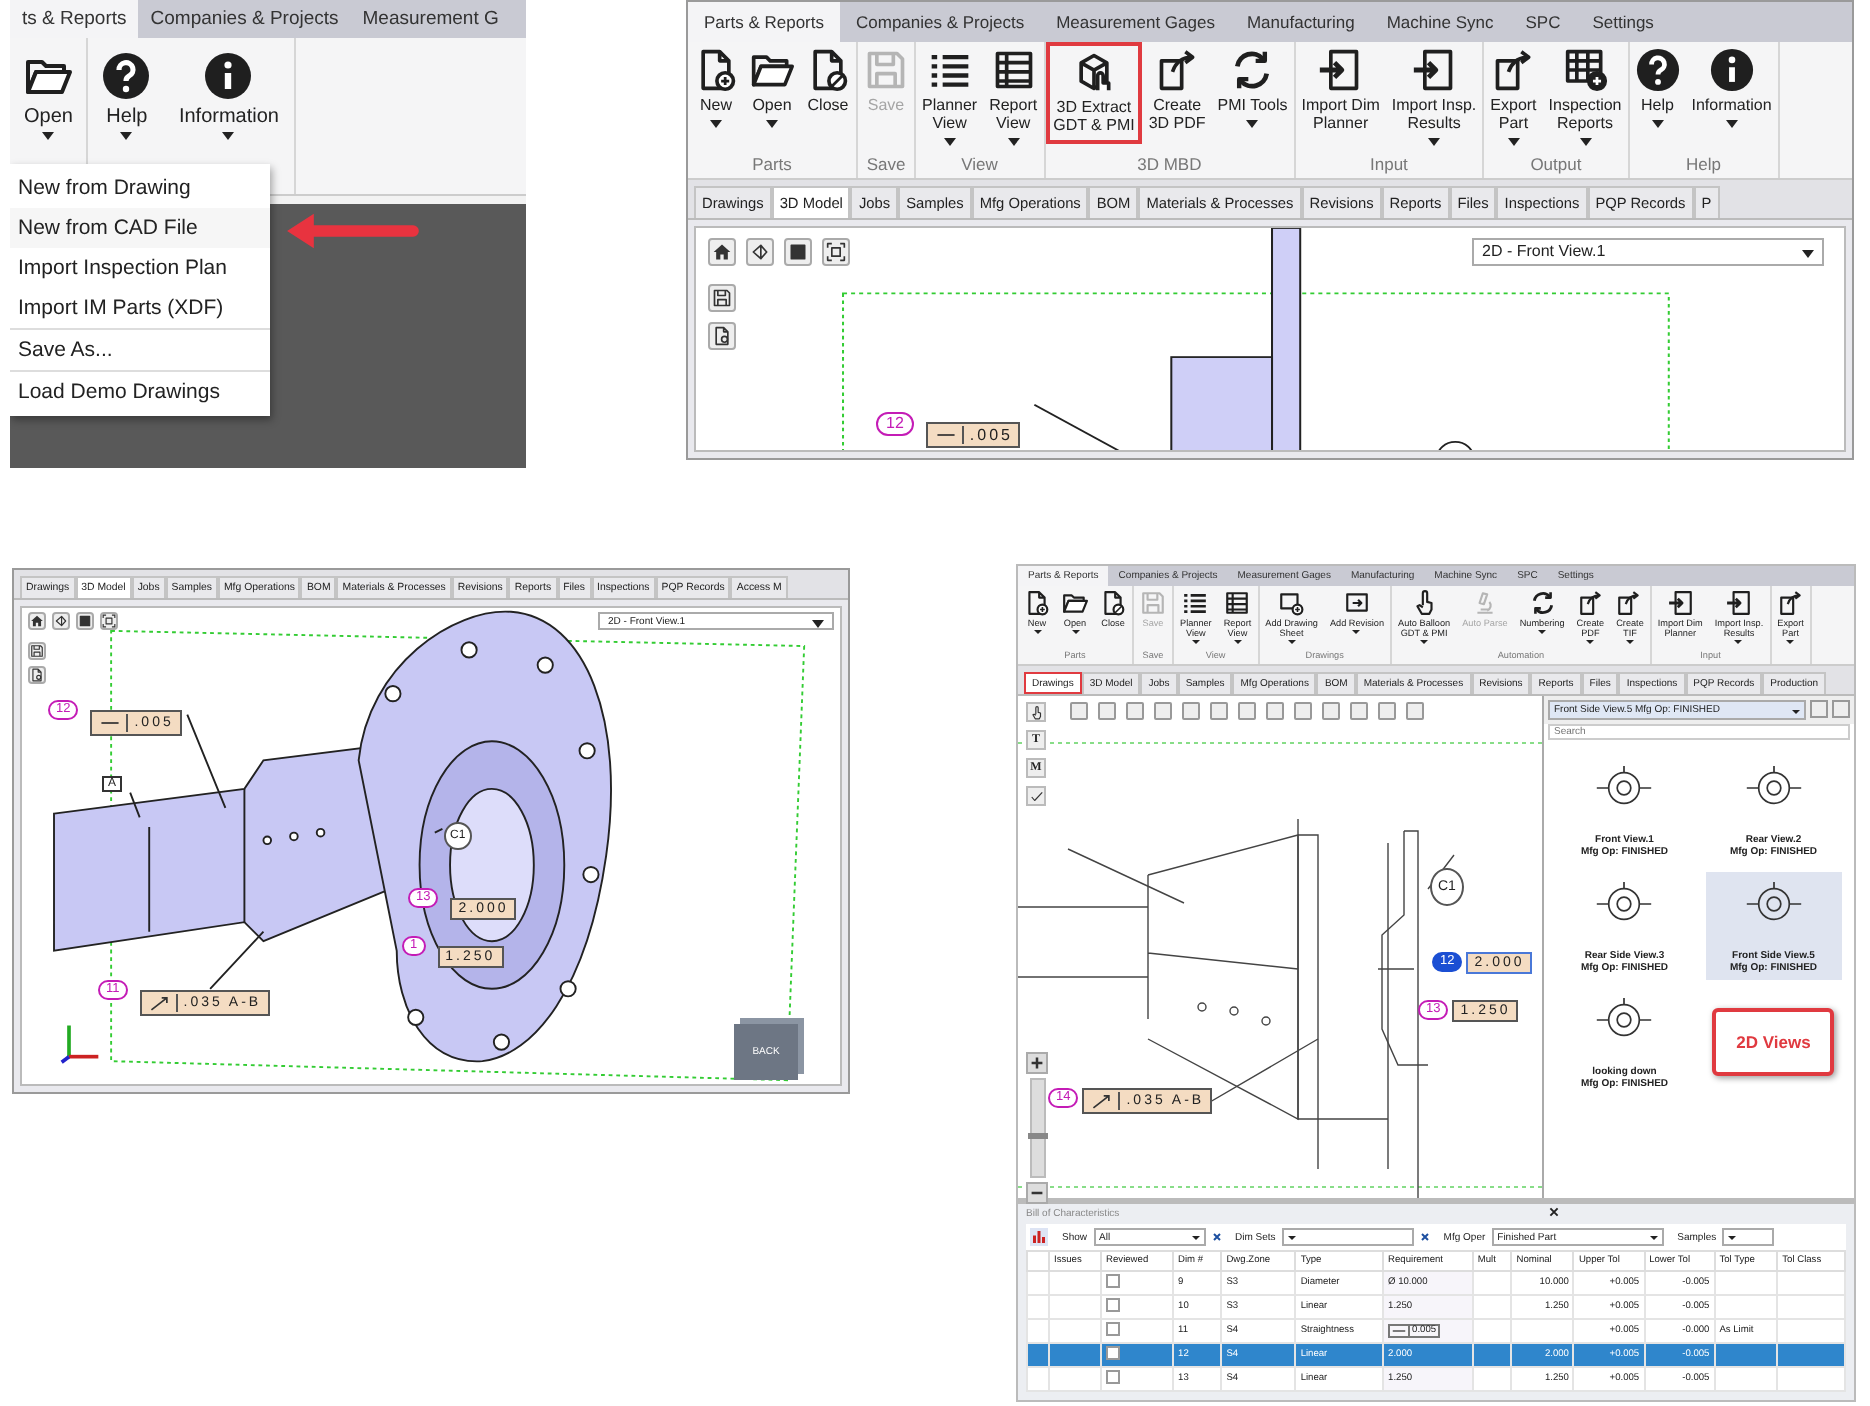 The image size is (1870, 1406). I want to click on ribbon-button: New, so click(716, 88).